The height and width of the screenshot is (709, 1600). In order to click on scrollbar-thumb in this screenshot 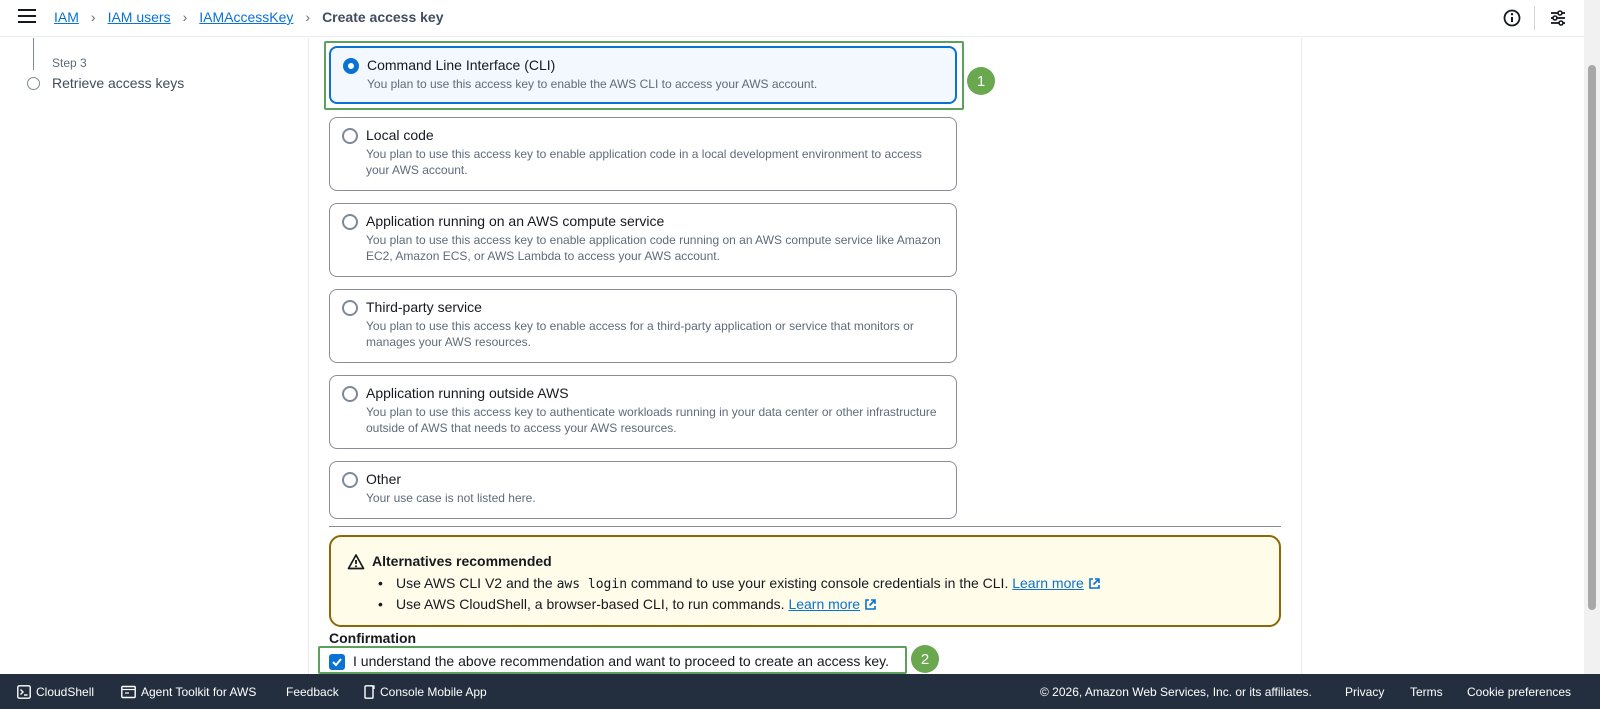, I will do `click(1592, 337)`.